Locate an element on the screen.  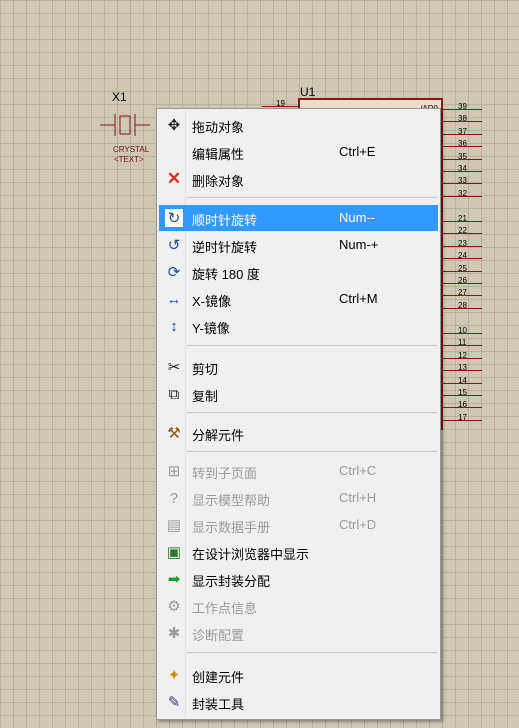
menu-item-rotate-counterclockwise: ↺ 逆时针旋转 Num-+ is located at coordinates (298, 245).